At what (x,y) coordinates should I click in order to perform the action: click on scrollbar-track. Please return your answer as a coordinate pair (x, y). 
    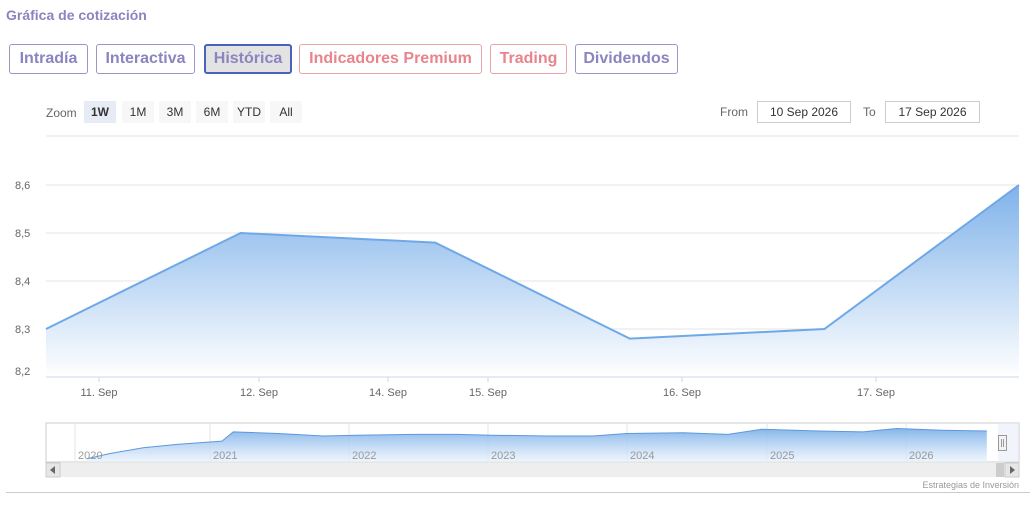
    Looking at the image, I should click on (532, 470).